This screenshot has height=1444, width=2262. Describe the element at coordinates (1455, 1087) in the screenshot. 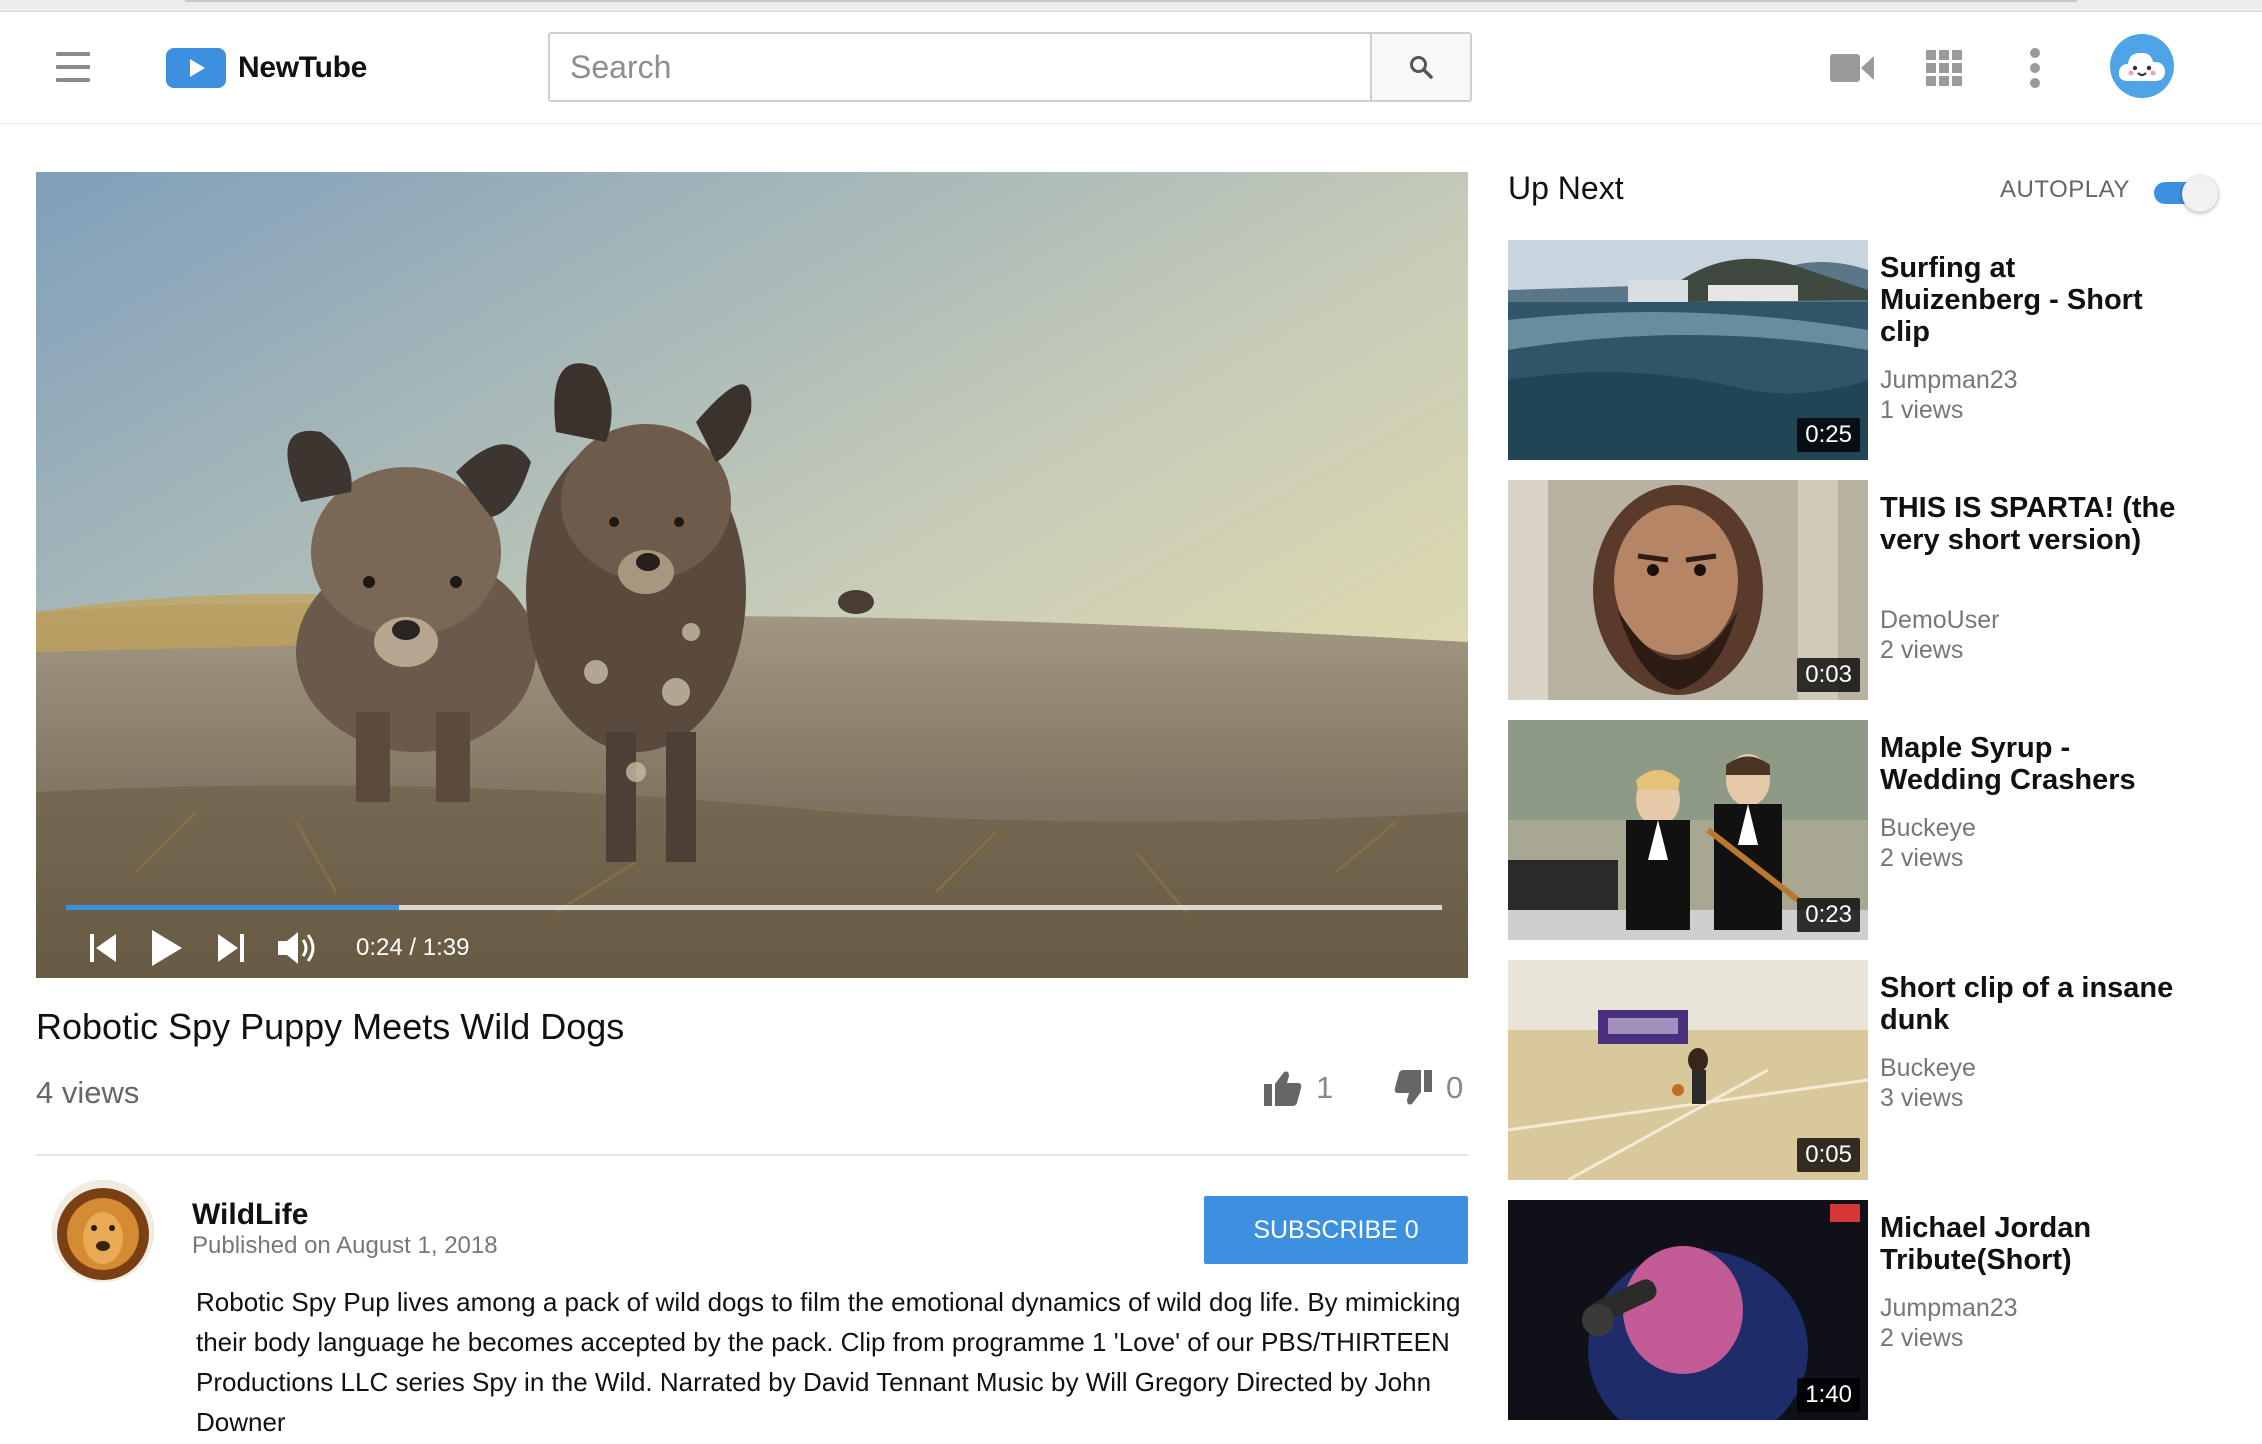

I see `dislike-count: 0` at that location.